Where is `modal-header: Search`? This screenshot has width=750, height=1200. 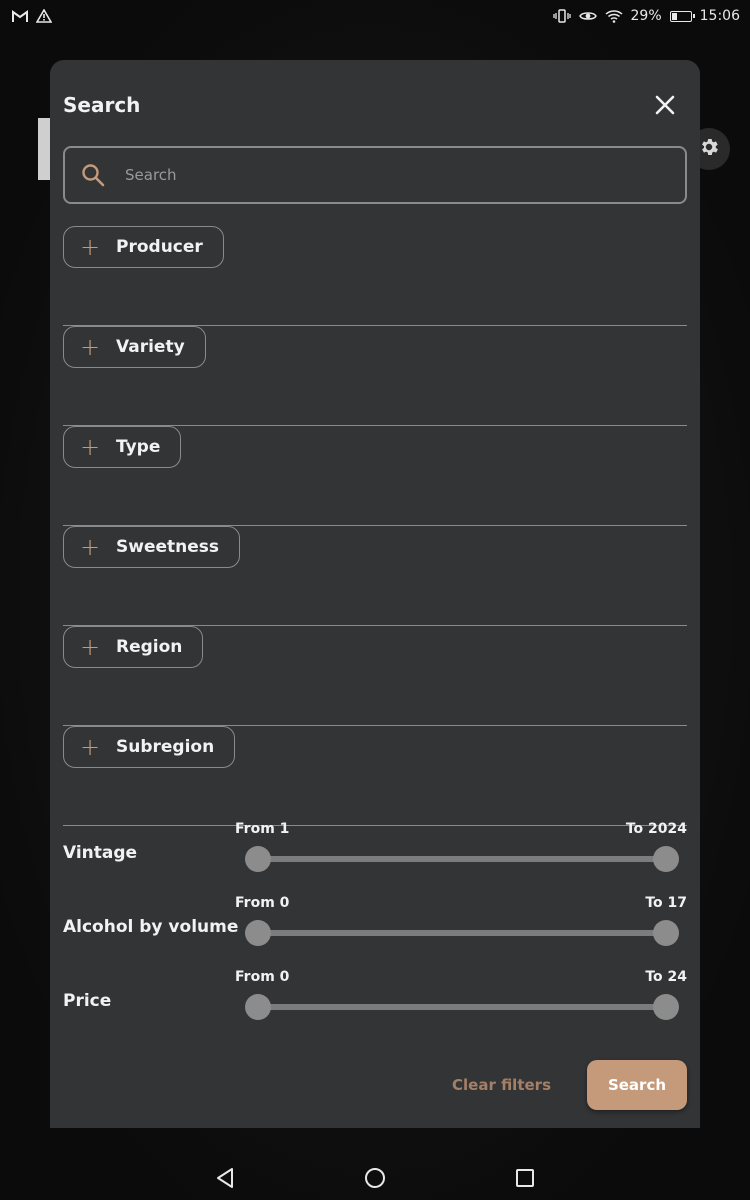
modal-header: Search is located at coordinates (371, 105).